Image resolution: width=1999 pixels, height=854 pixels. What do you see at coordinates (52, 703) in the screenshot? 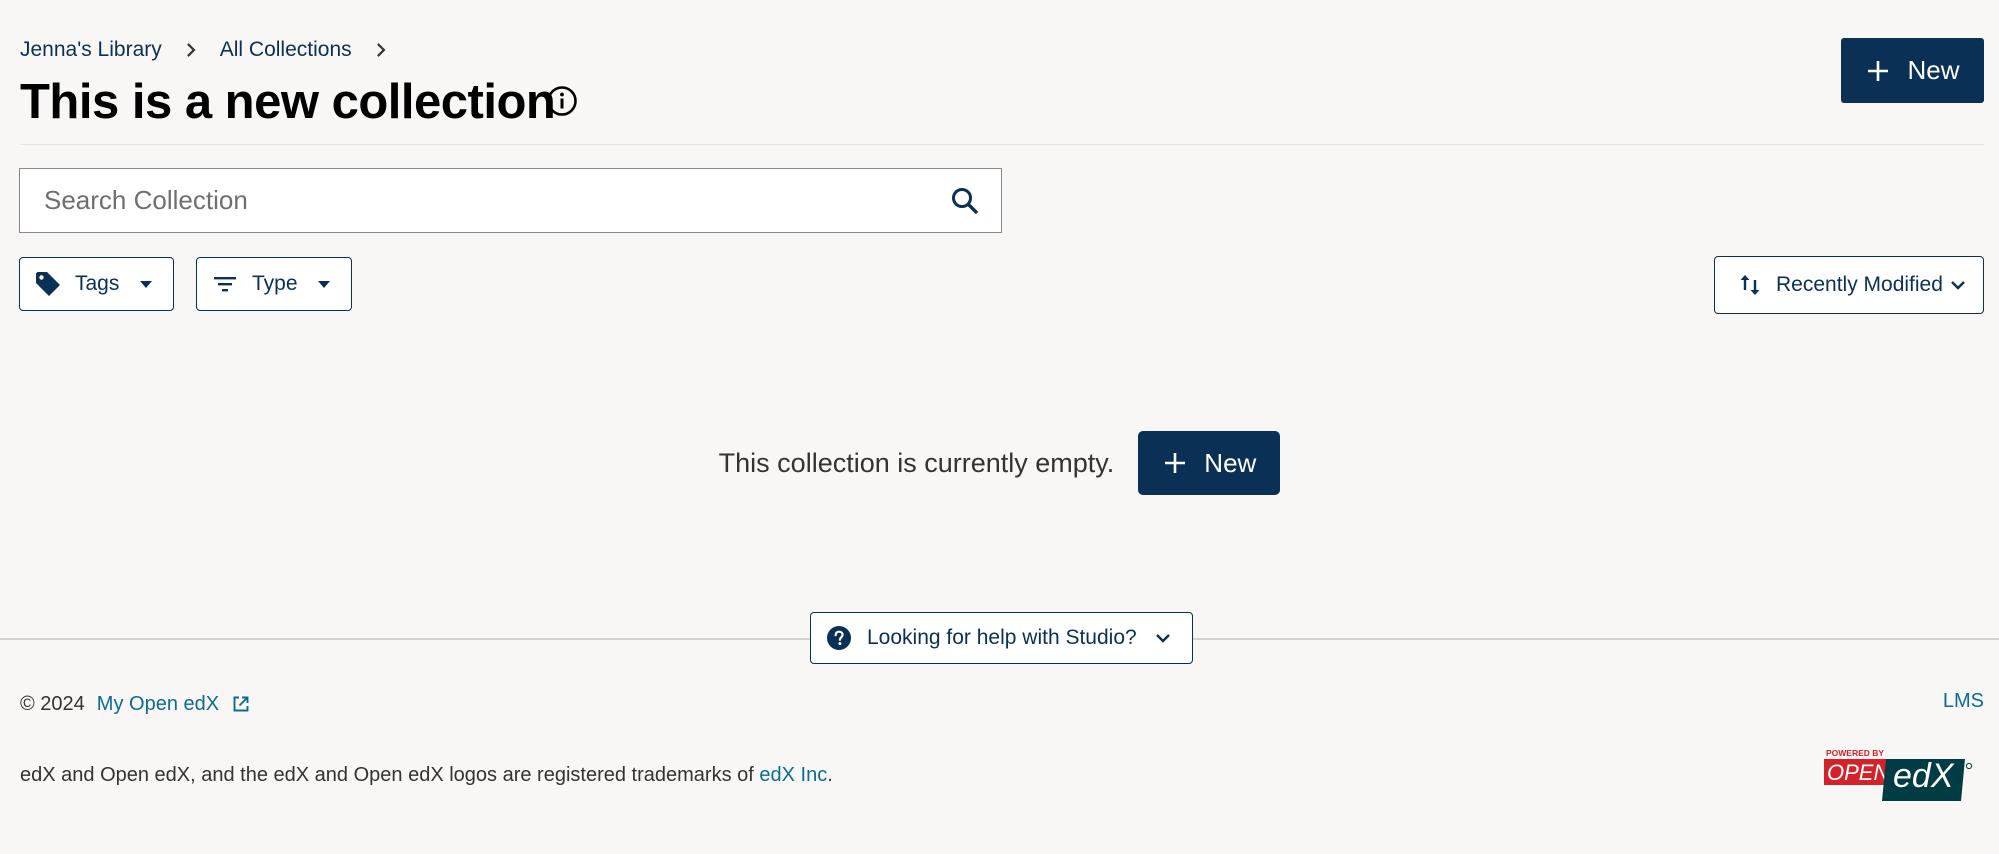
I see `copyright: © 2024` at bounding box center [52, 703].